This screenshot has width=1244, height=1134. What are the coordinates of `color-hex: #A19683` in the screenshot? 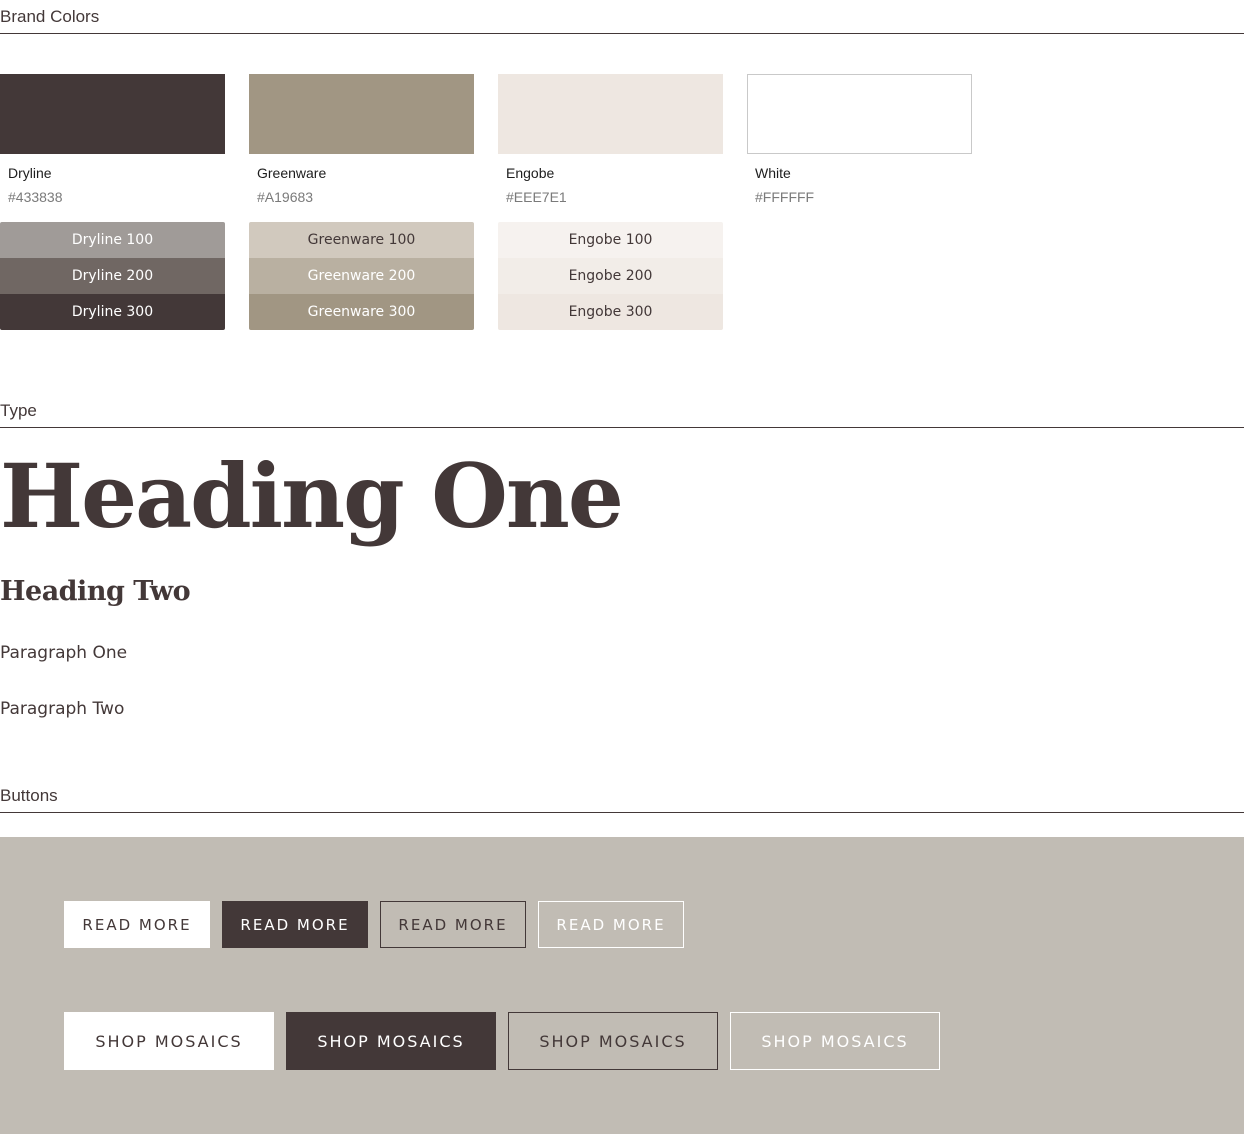 It's located at (285, 197).